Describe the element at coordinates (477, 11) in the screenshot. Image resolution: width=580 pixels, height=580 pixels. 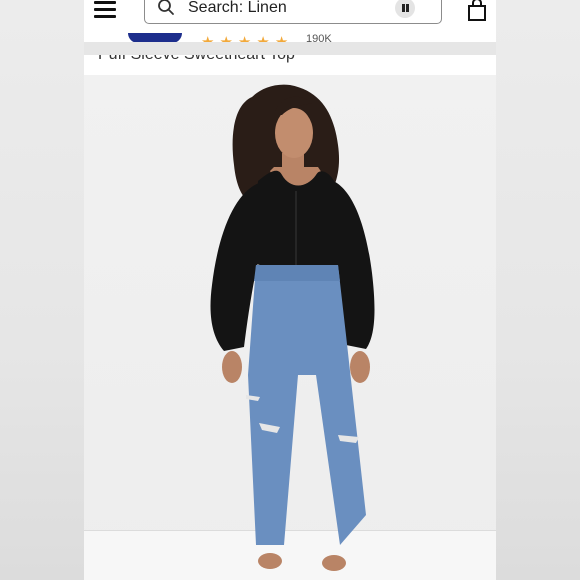
I see `shopping-bag-icon` at that location.